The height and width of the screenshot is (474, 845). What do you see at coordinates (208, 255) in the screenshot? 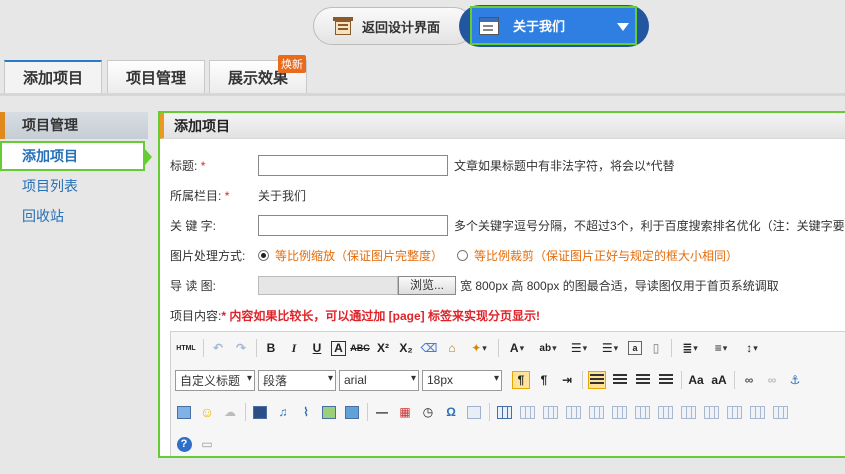
I see `image-mode-label: 图片处理方式:` at bounding box center [208, 255].